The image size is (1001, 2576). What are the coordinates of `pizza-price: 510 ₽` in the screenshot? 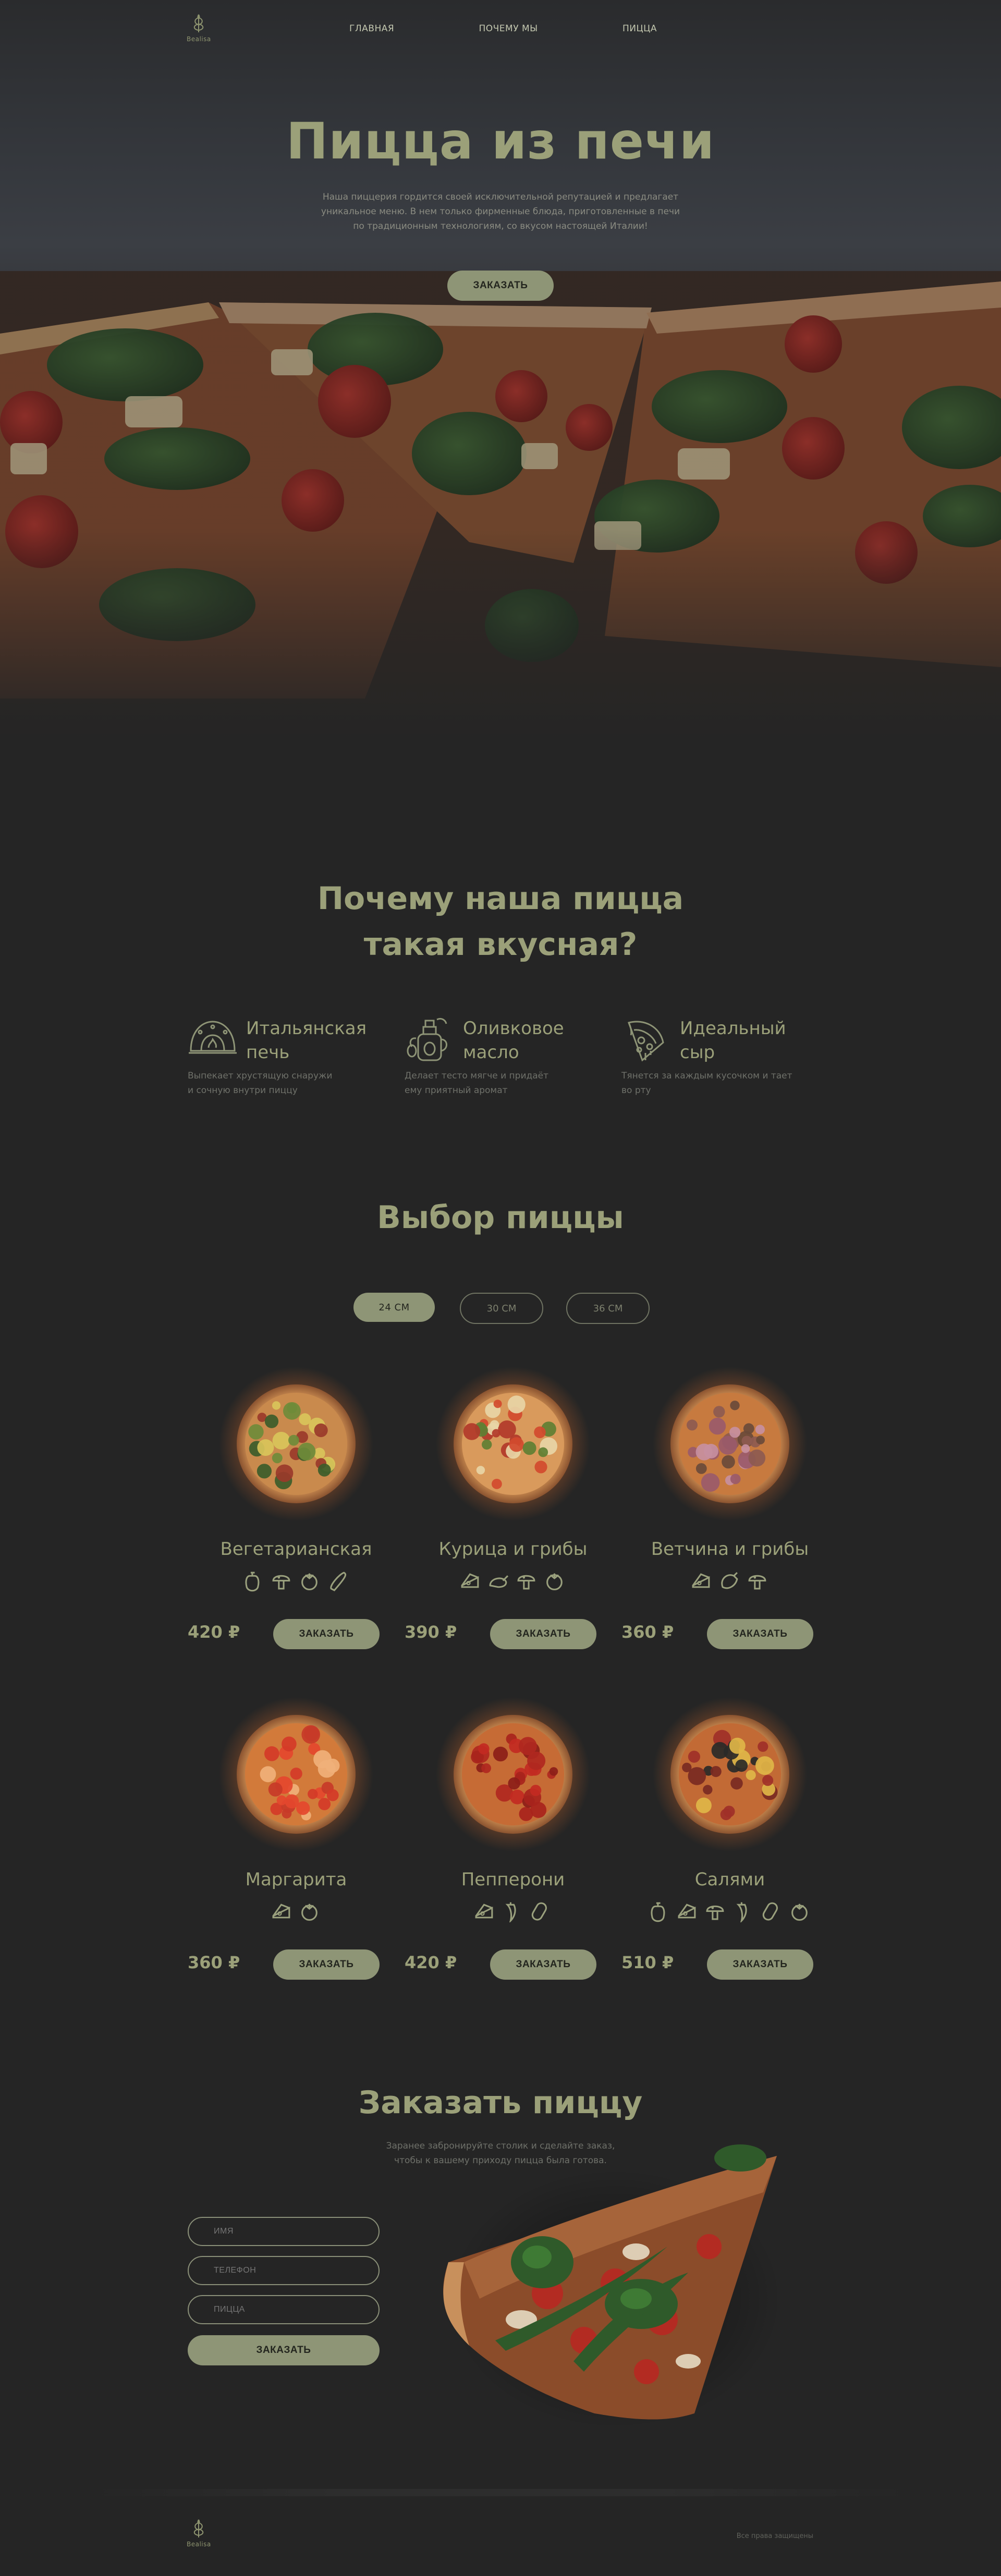 It's located at (647, 1962).